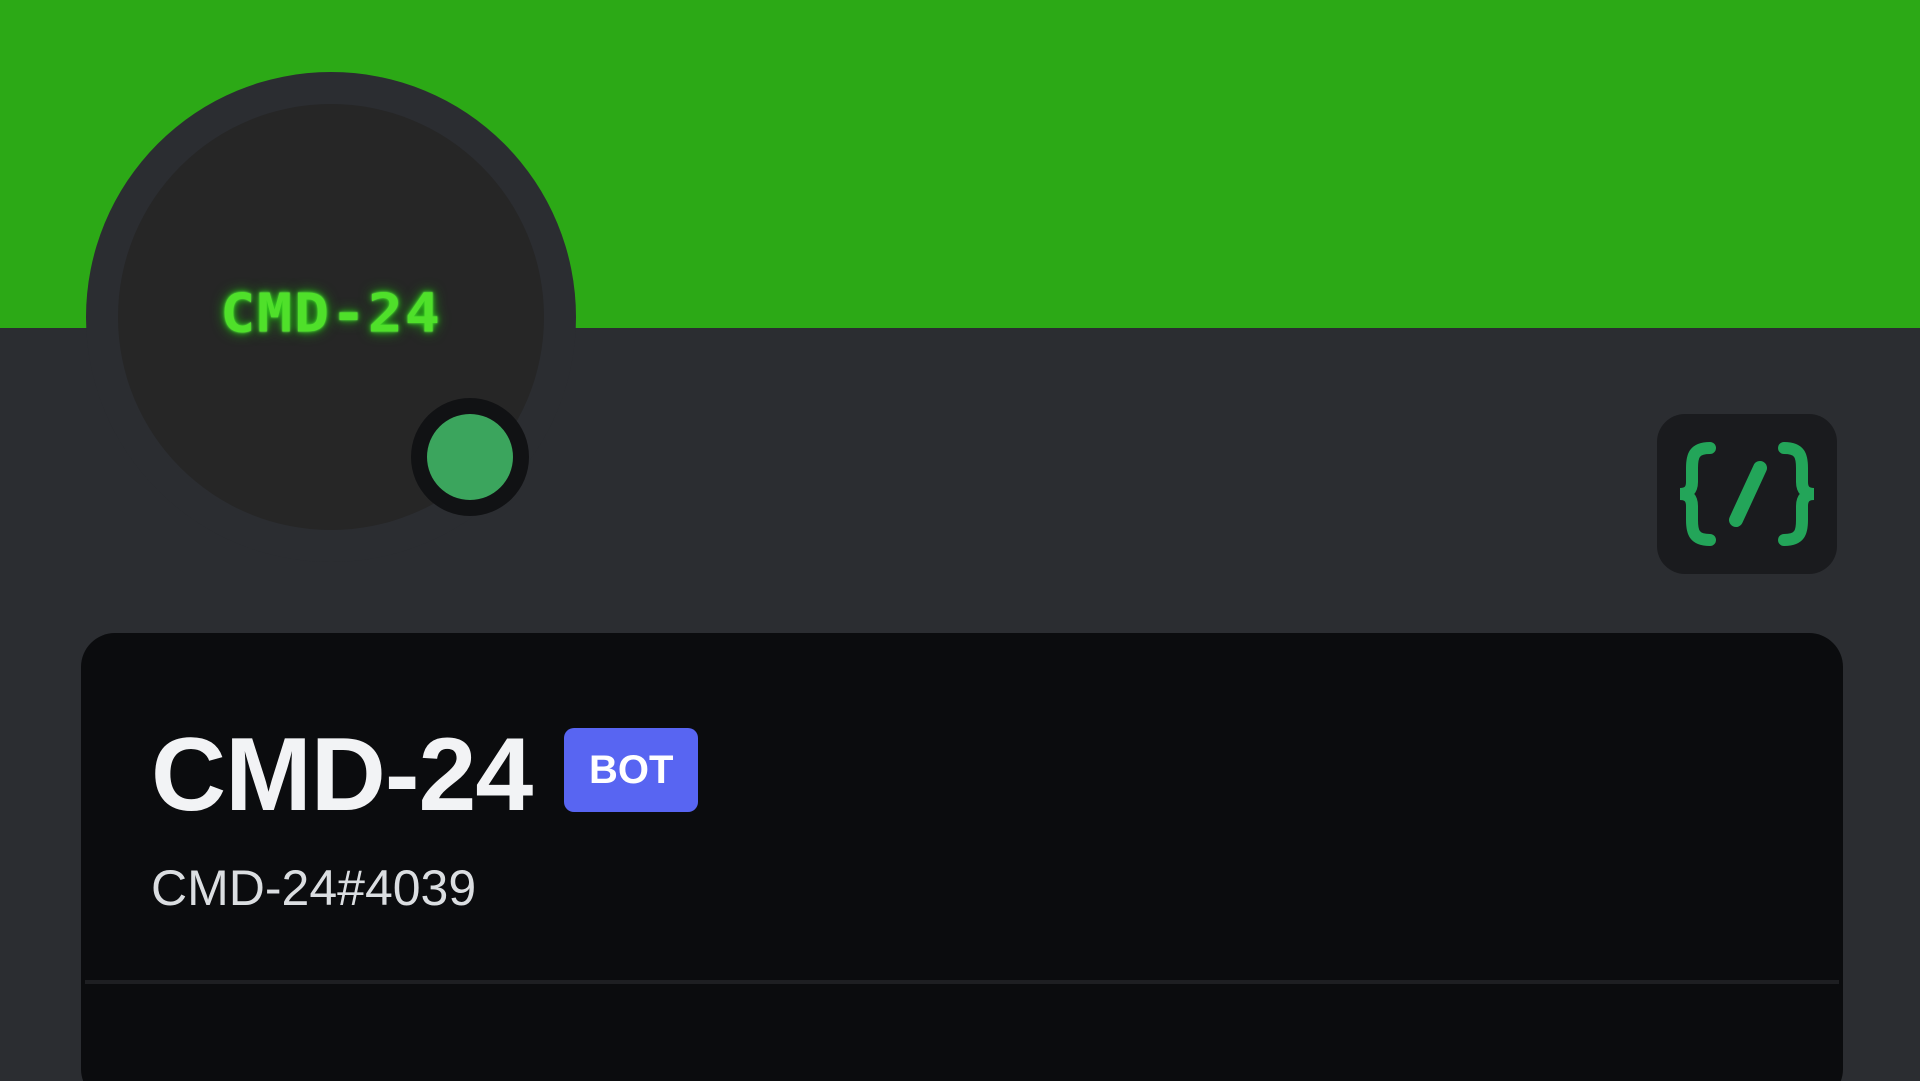 The width and height of the screenshot is (1920, 1081). I want to click on avatar-label: CMD-24, so click(331, 313).